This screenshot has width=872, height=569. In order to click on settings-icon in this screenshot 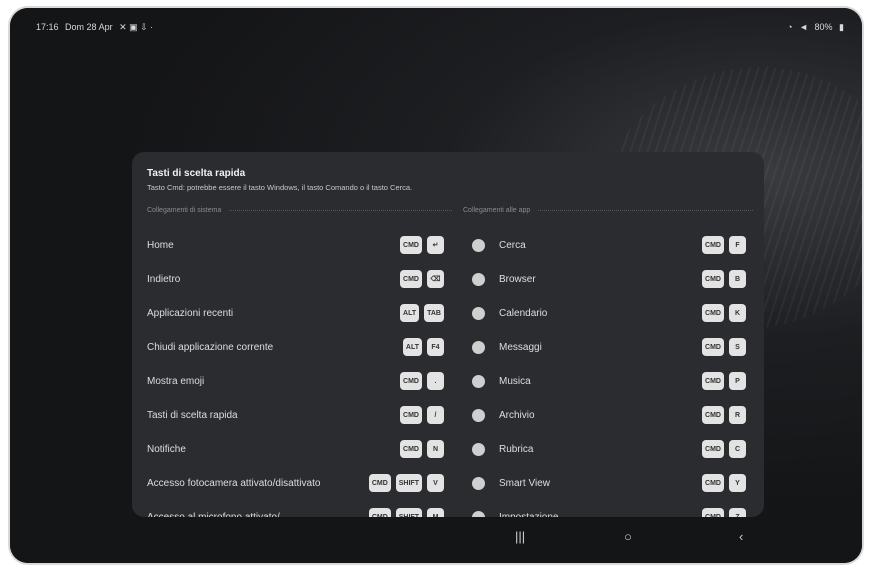, I will do `click(478, 513)`.